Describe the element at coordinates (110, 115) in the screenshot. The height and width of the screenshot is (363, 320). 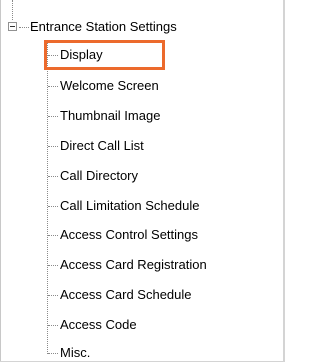
I see `tree-node-label: Thumbnail Image` at that location.